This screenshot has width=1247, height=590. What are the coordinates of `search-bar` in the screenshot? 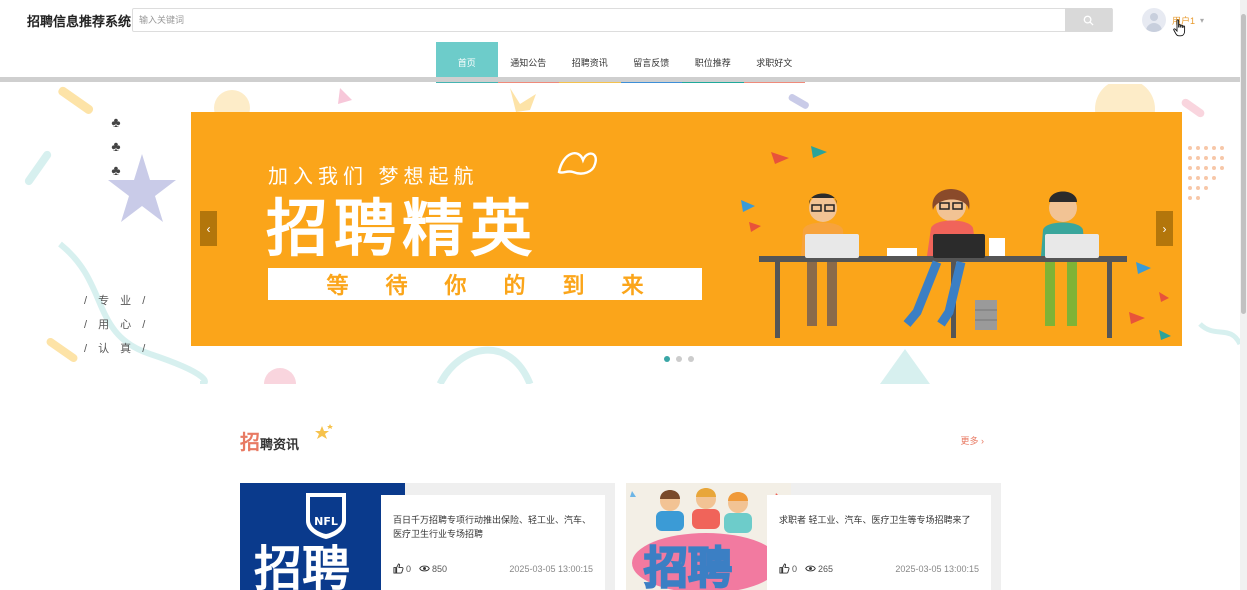 It's located at (622, 20).